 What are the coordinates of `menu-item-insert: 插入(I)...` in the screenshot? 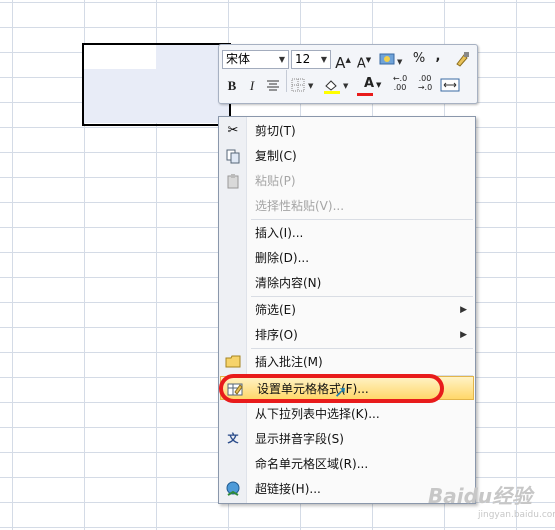 It's located at (347, 233).